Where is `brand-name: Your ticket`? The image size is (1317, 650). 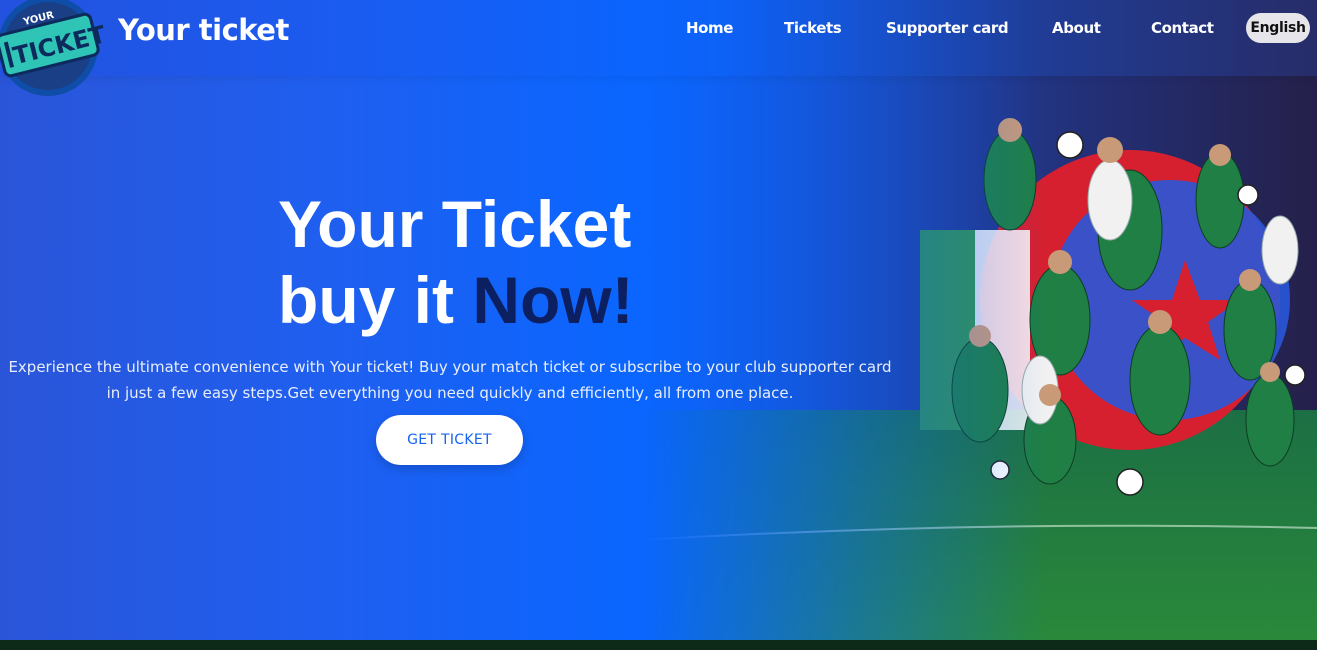
brand-name: Your ticket is located at coordinates (203, 30).